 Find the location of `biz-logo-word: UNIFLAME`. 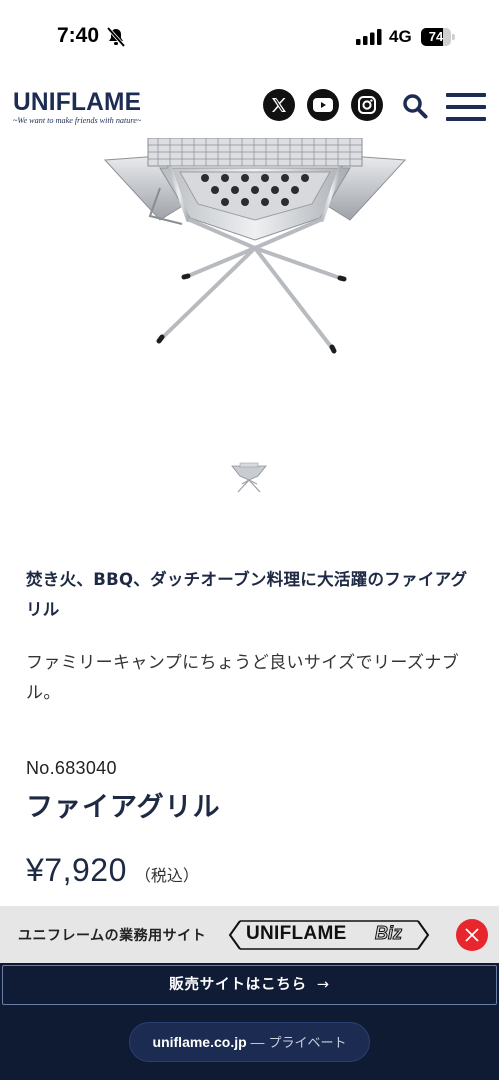

biz-logo-word: UNIFLAME is located at coordinates (296, 933).